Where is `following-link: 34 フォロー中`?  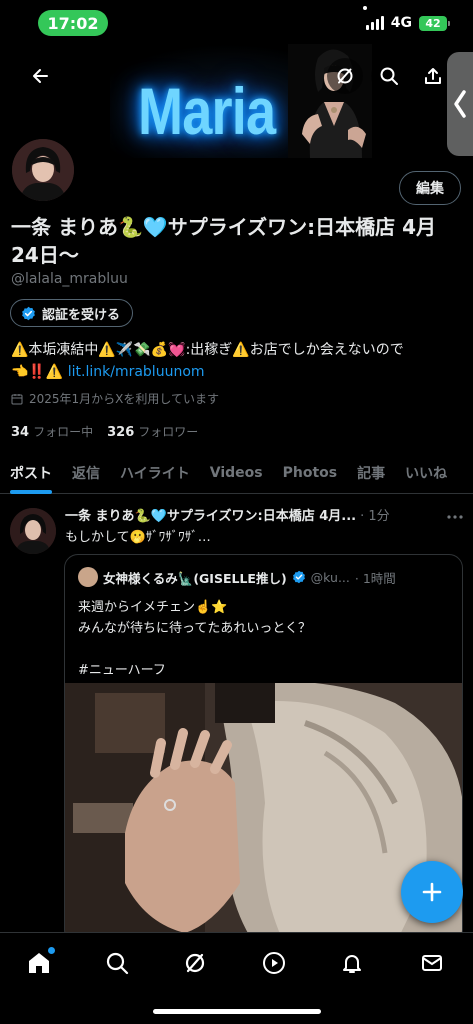
following-link: 34 フォロー中 is located at coordinates (52, 431).